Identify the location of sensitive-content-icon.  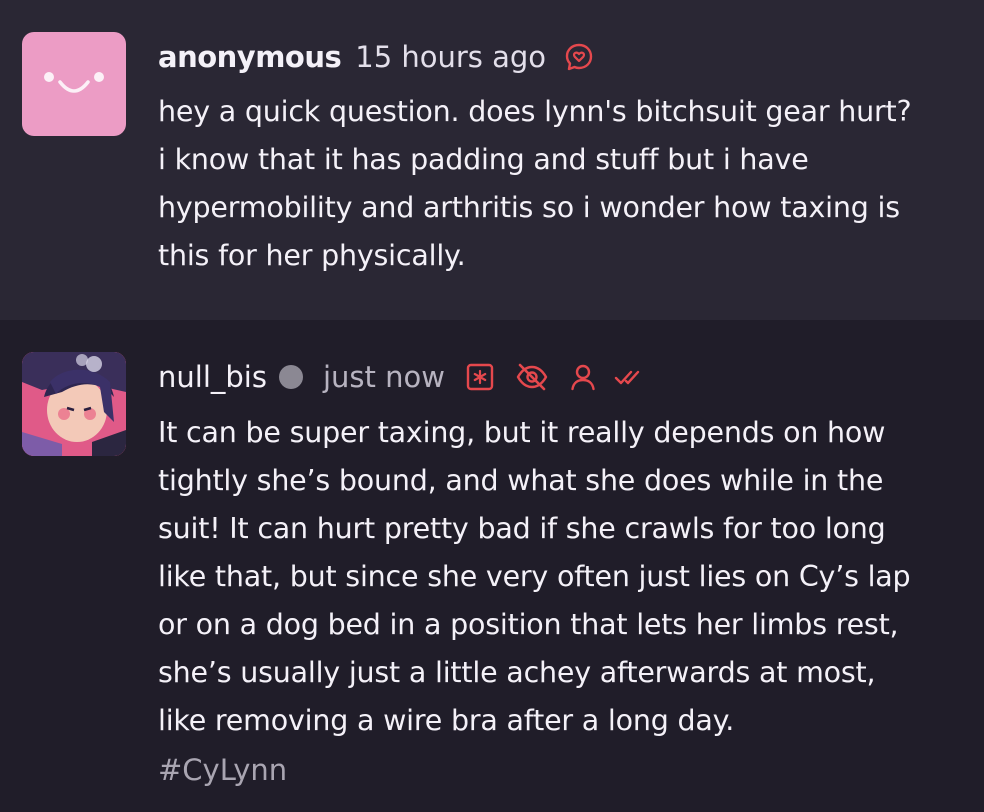
(480, 377).